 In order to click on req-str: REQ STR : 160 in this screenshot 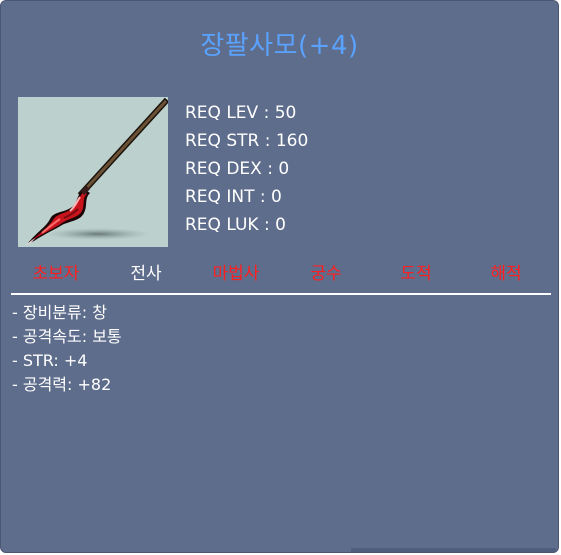, I will do `click(247, 141)`.